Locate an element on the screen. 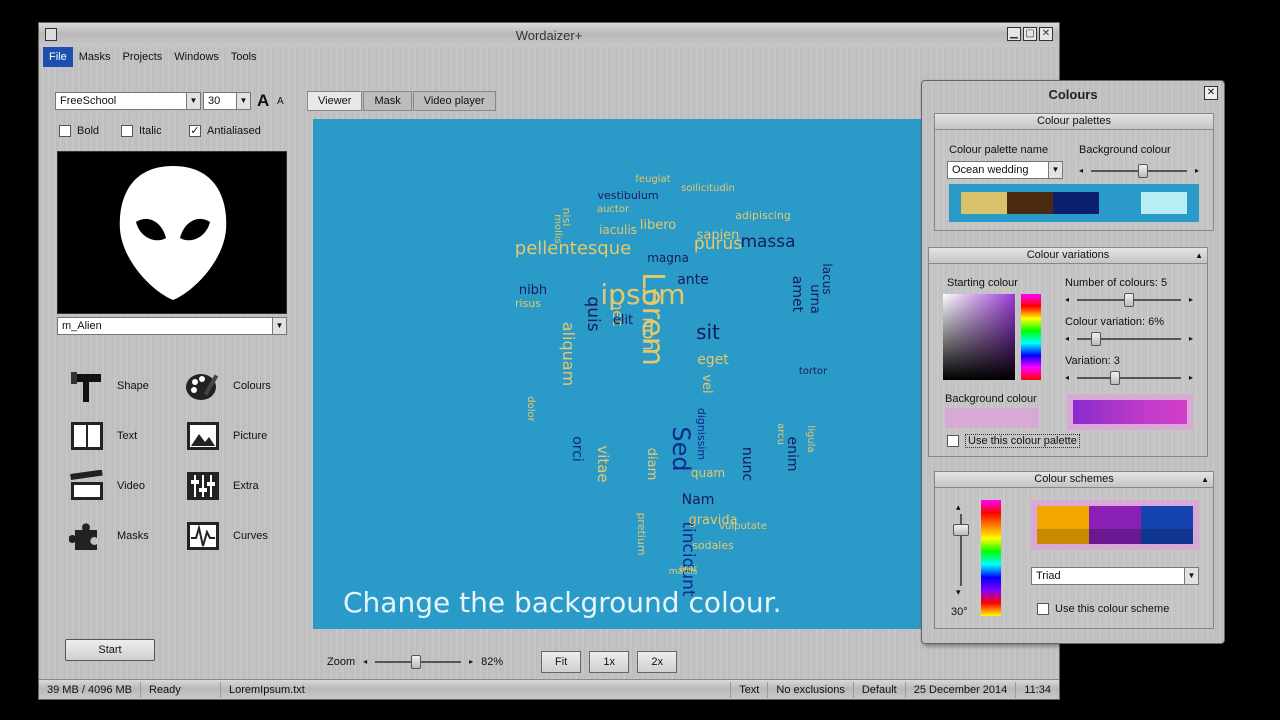  cloud-word: amet is located at coordinates (797, 294).